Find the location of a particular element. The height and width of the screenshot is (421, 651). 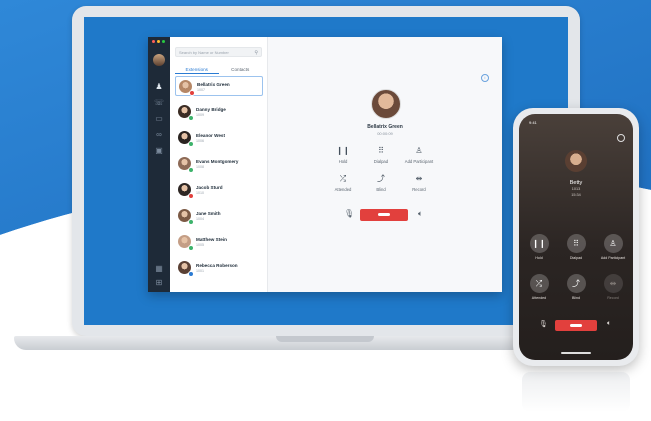

contact-extension: 1005 is located at coordinates (200, 245).